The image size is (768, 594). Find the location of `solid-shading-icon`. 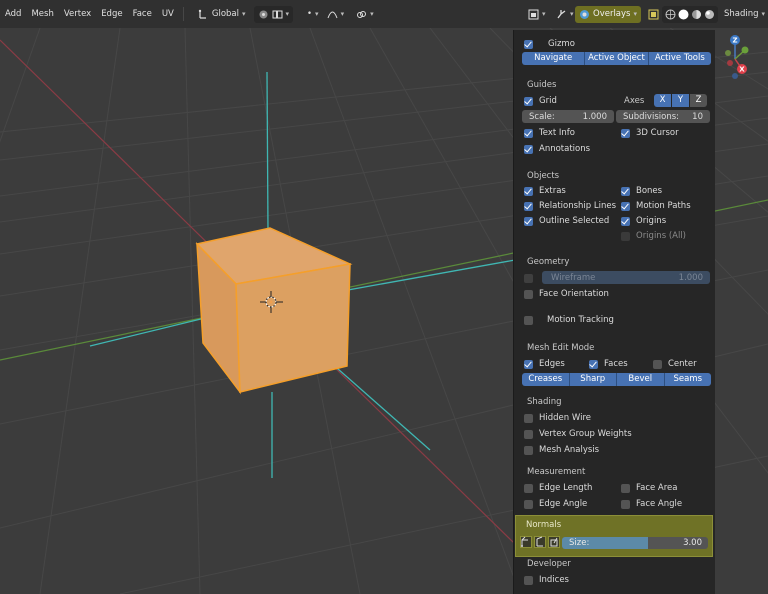

solid-shading-icon is located at coordinates (683, 14).